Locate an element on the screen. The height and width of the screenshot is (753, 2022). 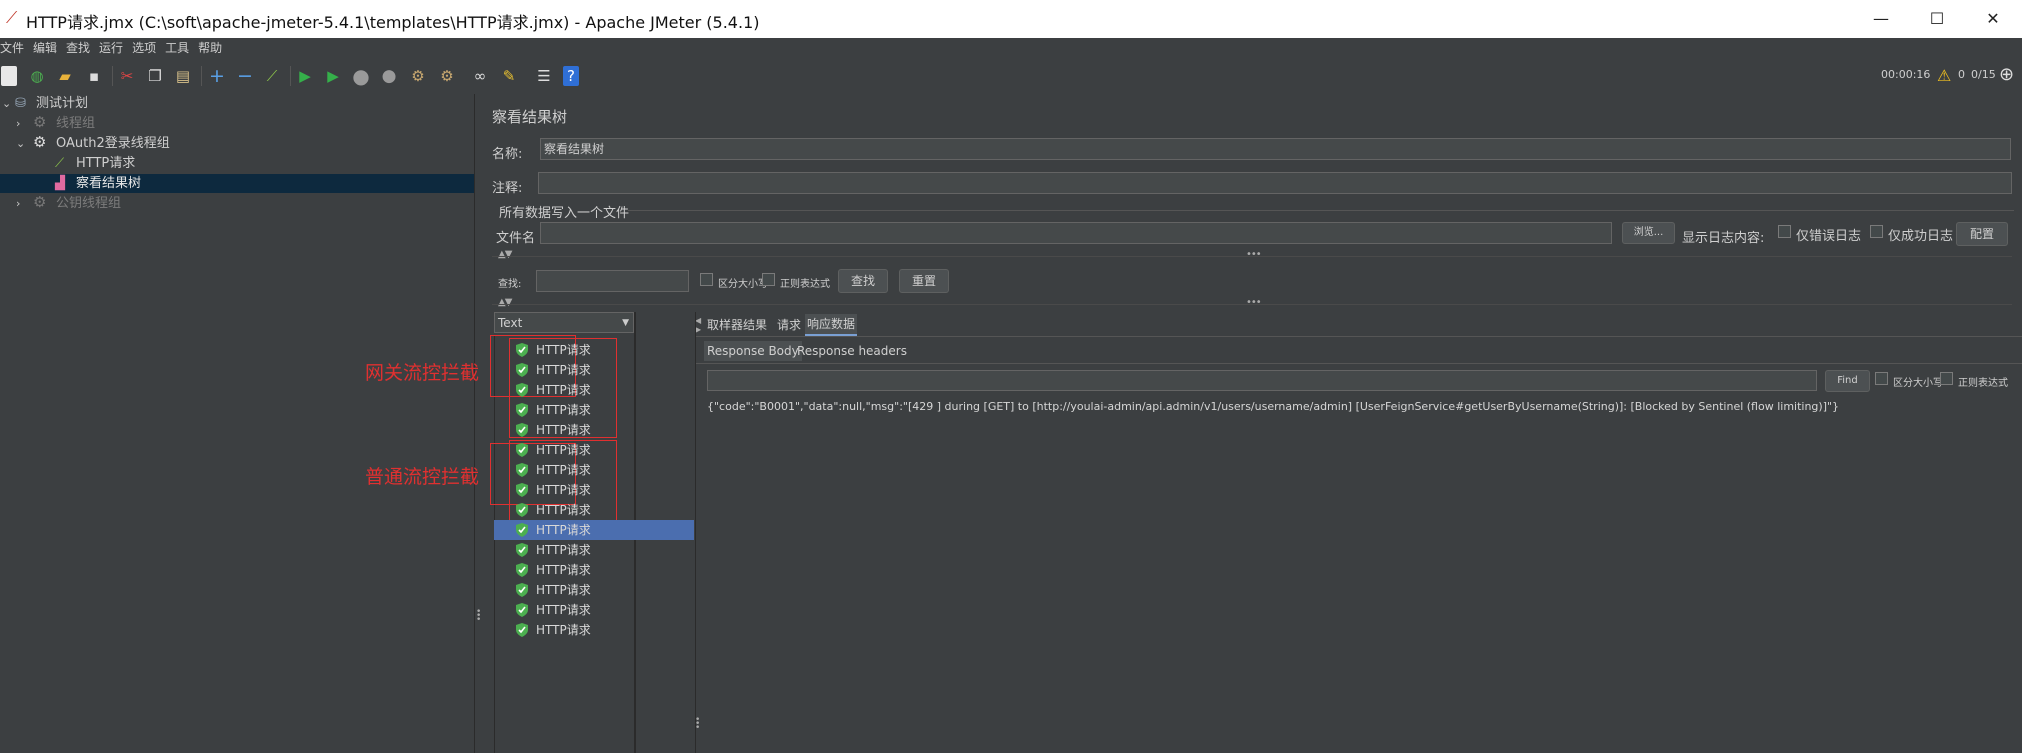
sampler-pipette-icon: ⟋ is located at coordinates (60, 163).